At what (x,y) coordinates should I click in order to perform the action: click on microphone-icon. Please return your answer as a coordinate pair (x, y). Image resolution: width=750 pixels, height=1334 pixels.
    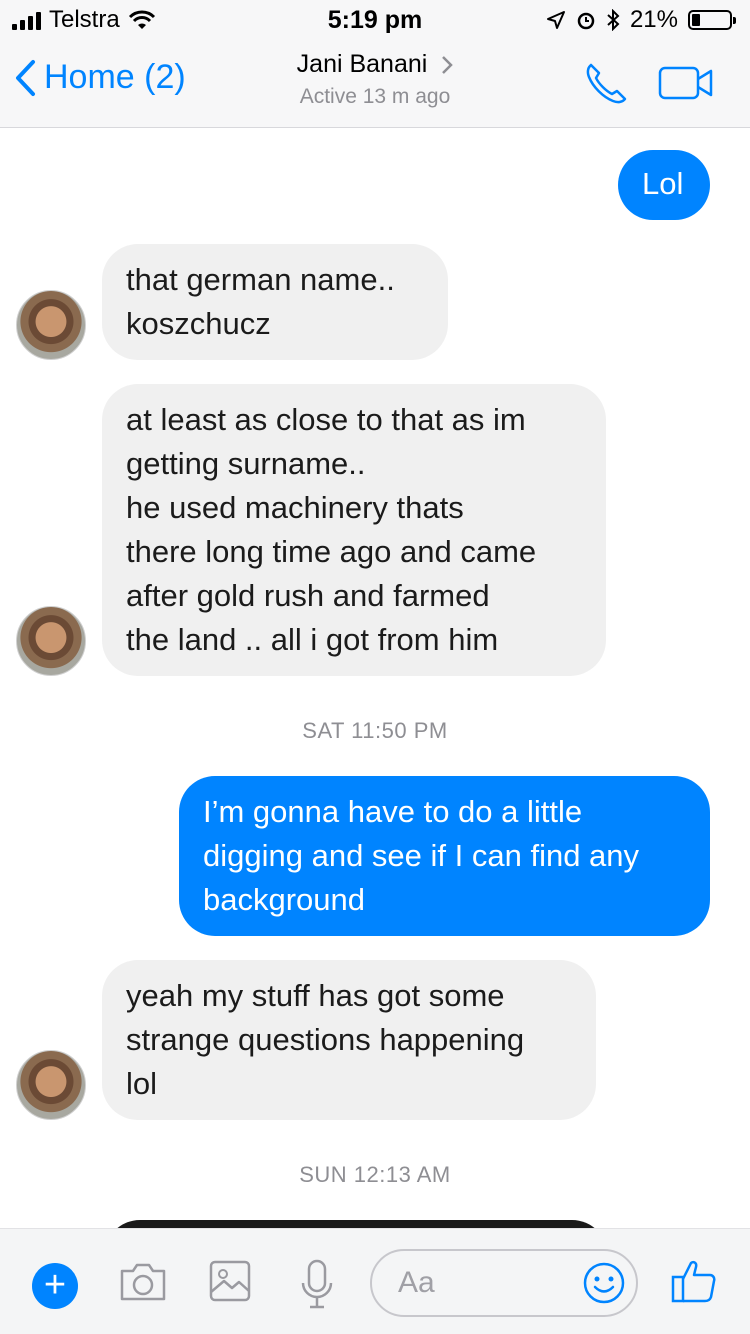
    Looking at the image, I should click on (317, 1284).